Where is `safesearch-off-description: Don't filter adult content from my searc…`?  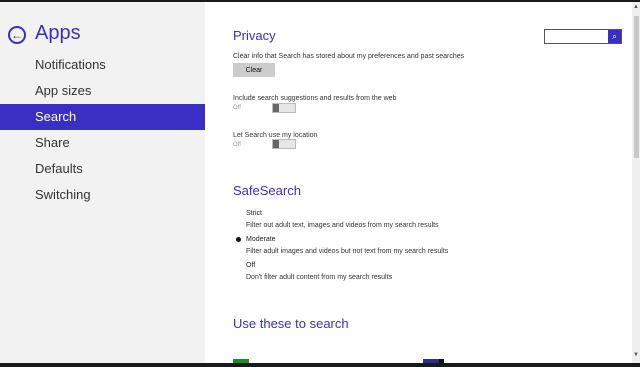
safesearch-off-description: Don't filter adult content from my searc… is located at coordinates (319, 277).